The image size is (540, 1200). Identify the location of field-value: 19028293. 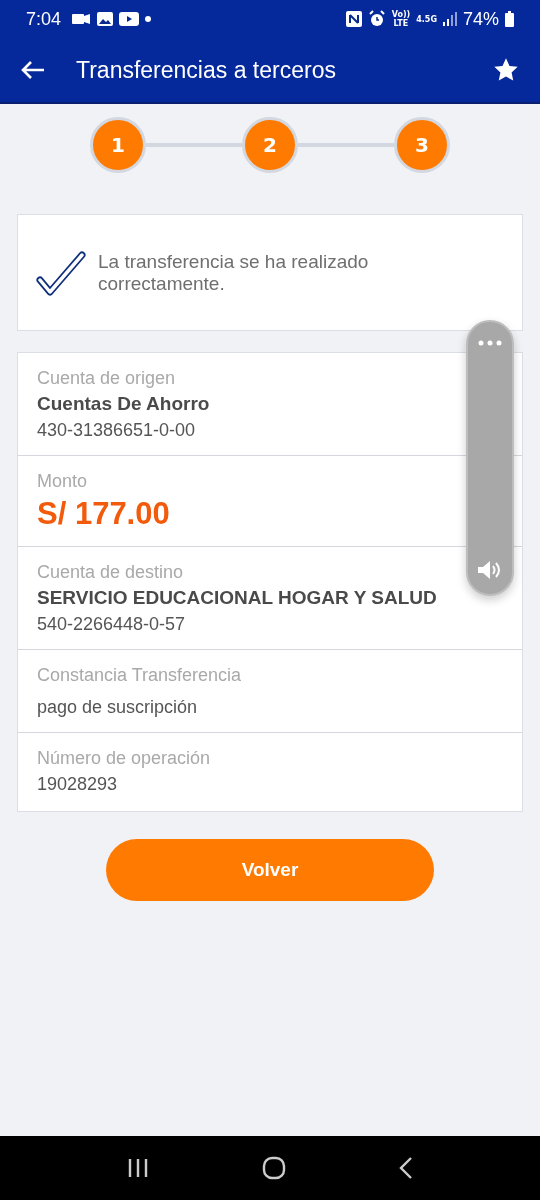
(77, 784).